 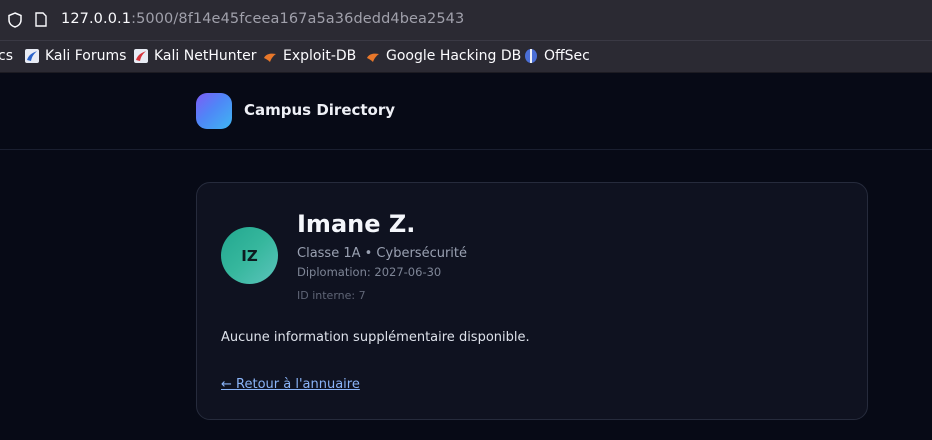 I want to click on bookmark-kali-nethunter: Kali NetHunter, so click(x=194, y=56).